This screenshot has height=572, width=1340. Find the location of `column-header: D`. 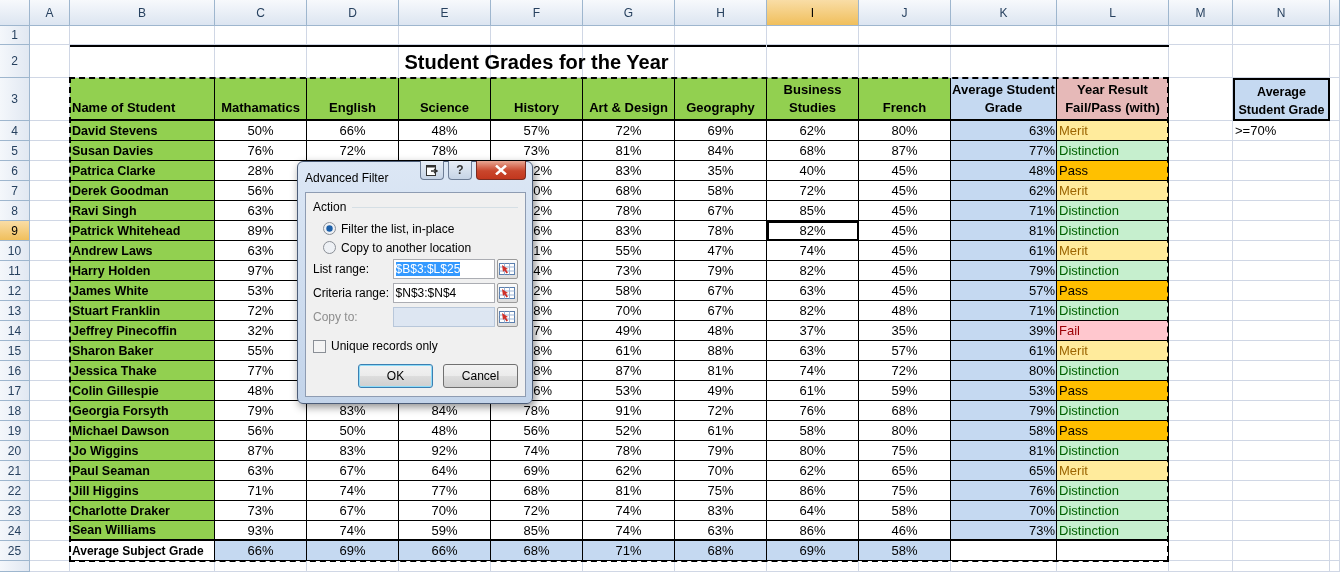

column-header: D is located at coordinates (353, 13).